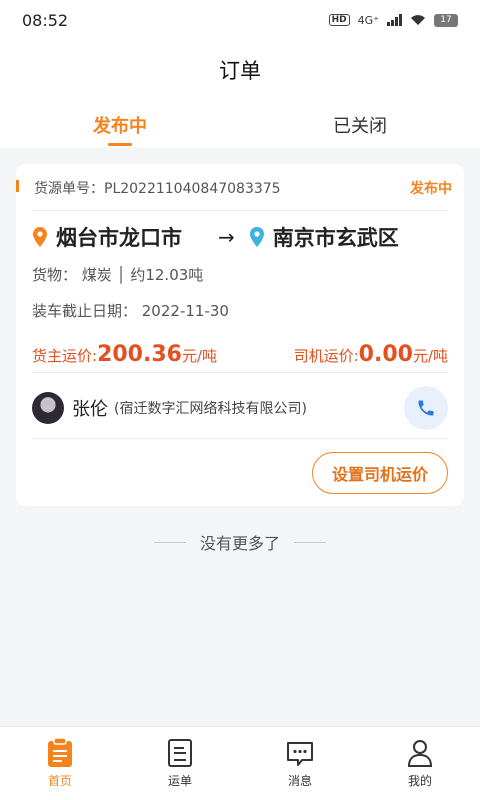  I want to click on avatar, so click(48, 408).